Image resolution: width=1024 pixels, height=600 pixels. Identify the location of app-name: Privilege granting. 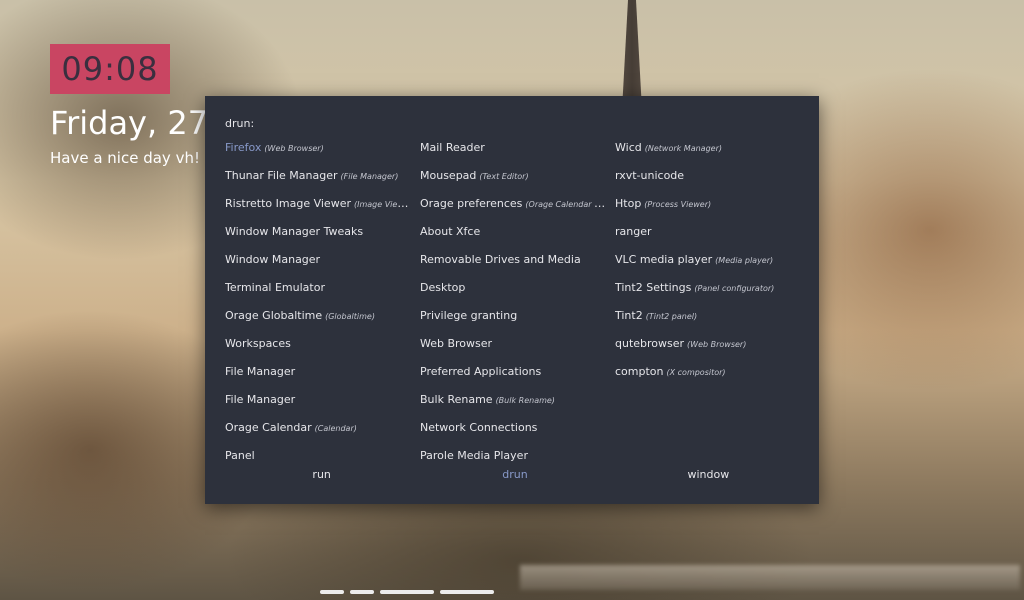
(469, 315).